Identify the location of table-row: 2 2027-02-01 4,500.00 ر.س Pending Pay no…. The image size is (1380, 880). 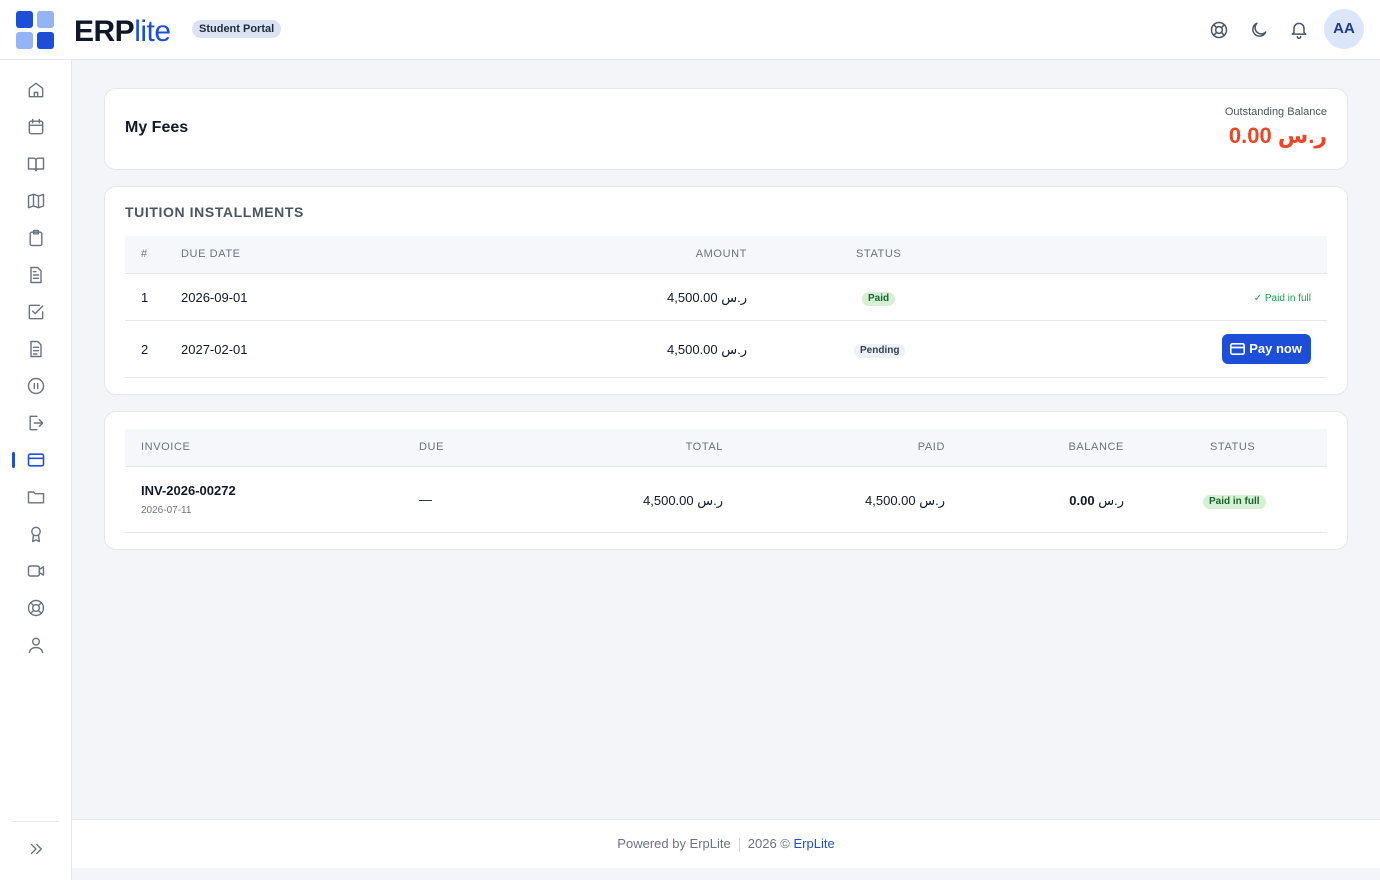
(726, 350).